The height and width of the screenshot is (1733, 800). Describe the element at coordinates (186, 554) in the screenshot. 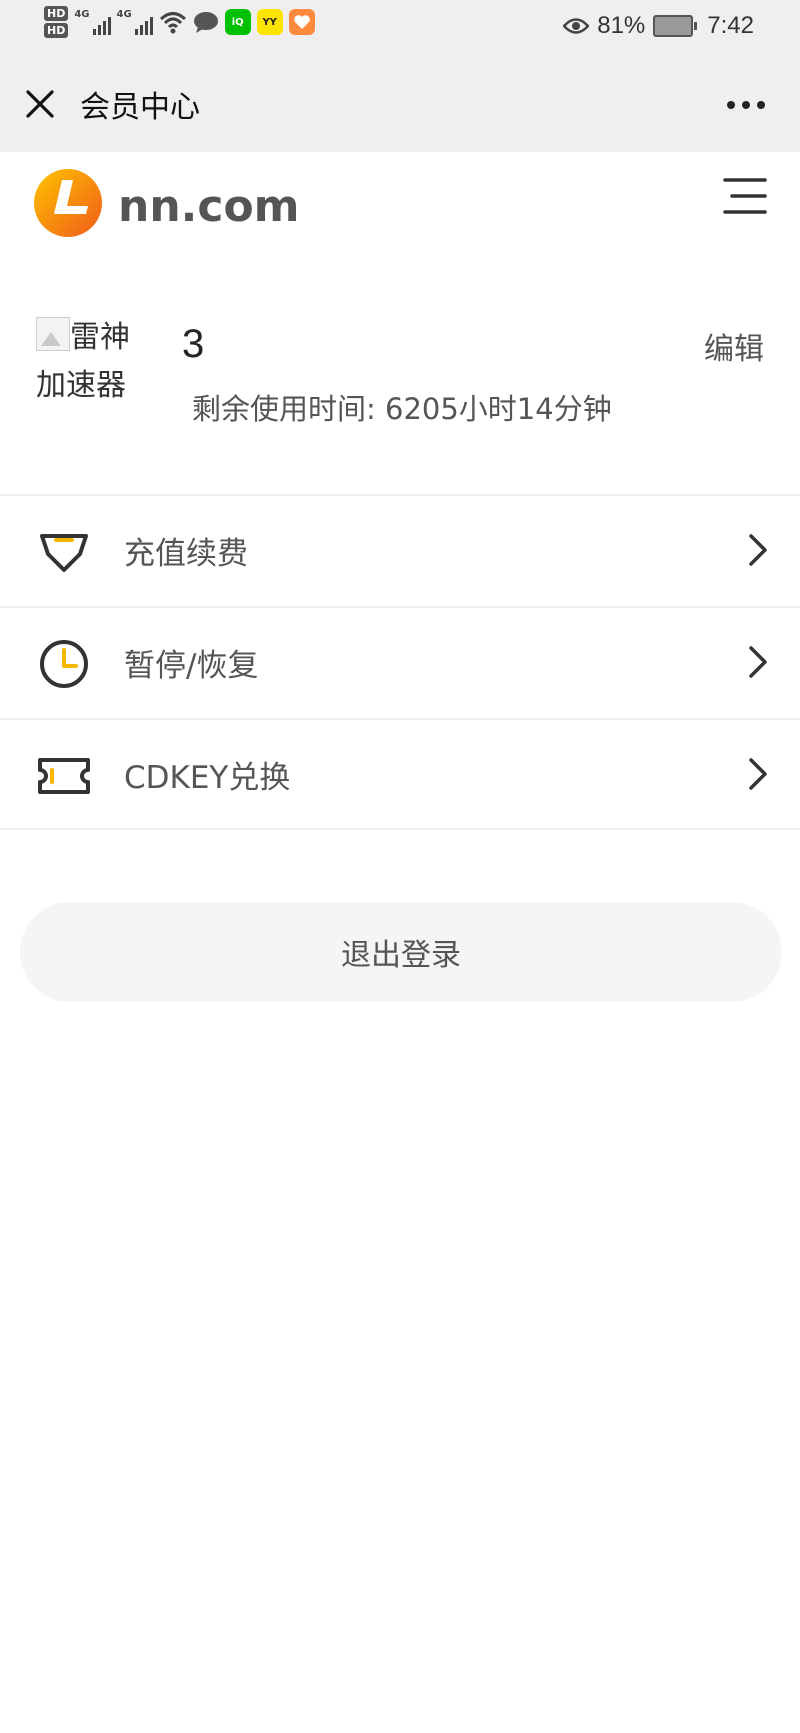

I see `menu-item-label: 充值续费` at that location.